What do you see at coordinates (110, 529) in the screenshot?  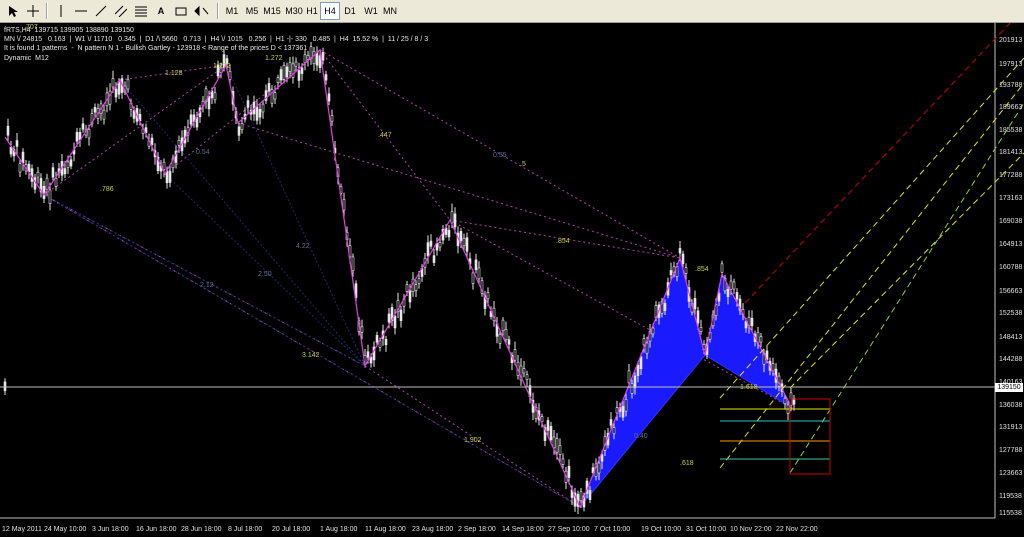 I see `date-axis-label: 3 Jun 18:00` at bounding box center [110, 529].